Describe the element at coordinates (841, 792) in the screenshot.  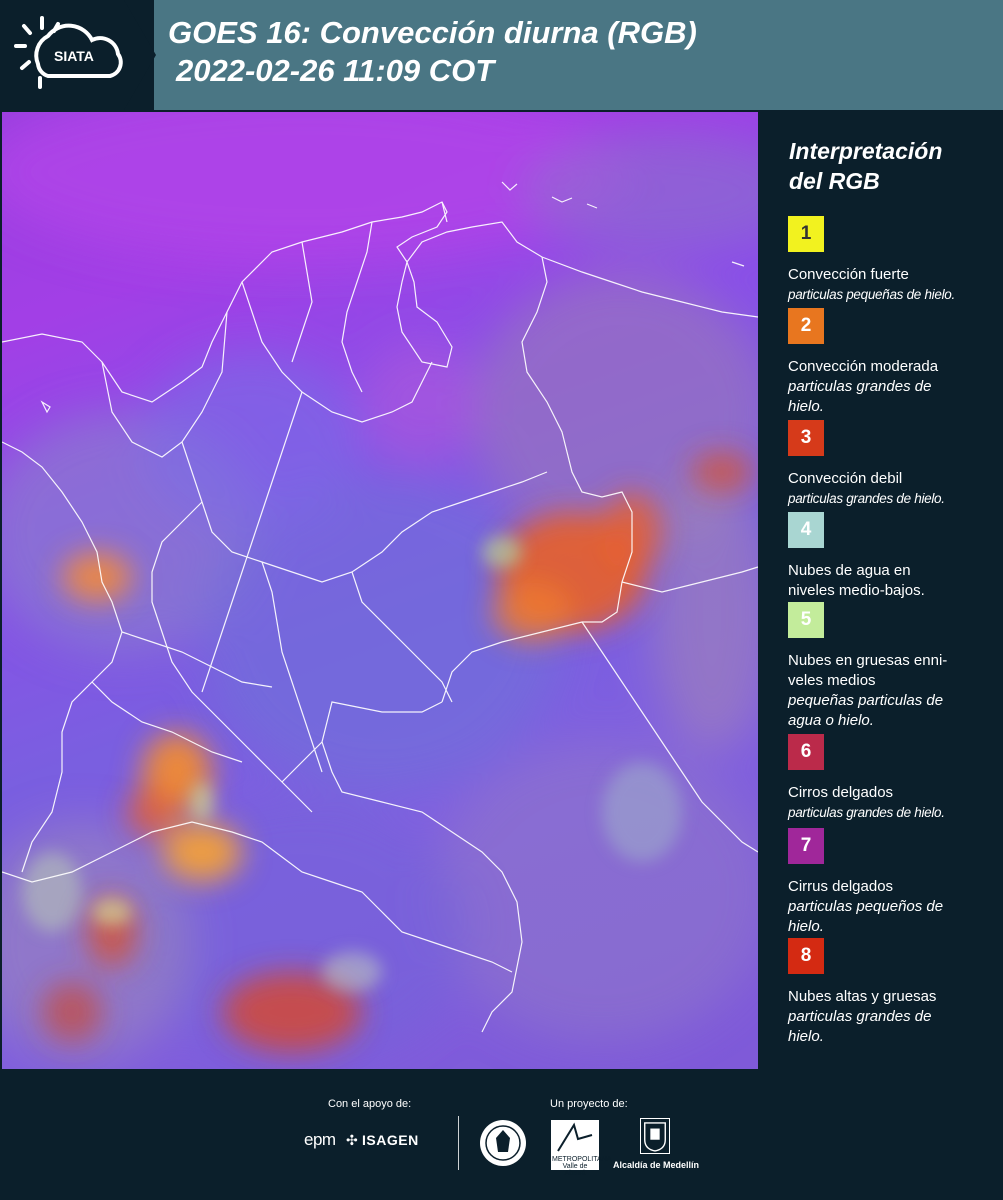
I see `legend-label: Cirros delgados` at that location.